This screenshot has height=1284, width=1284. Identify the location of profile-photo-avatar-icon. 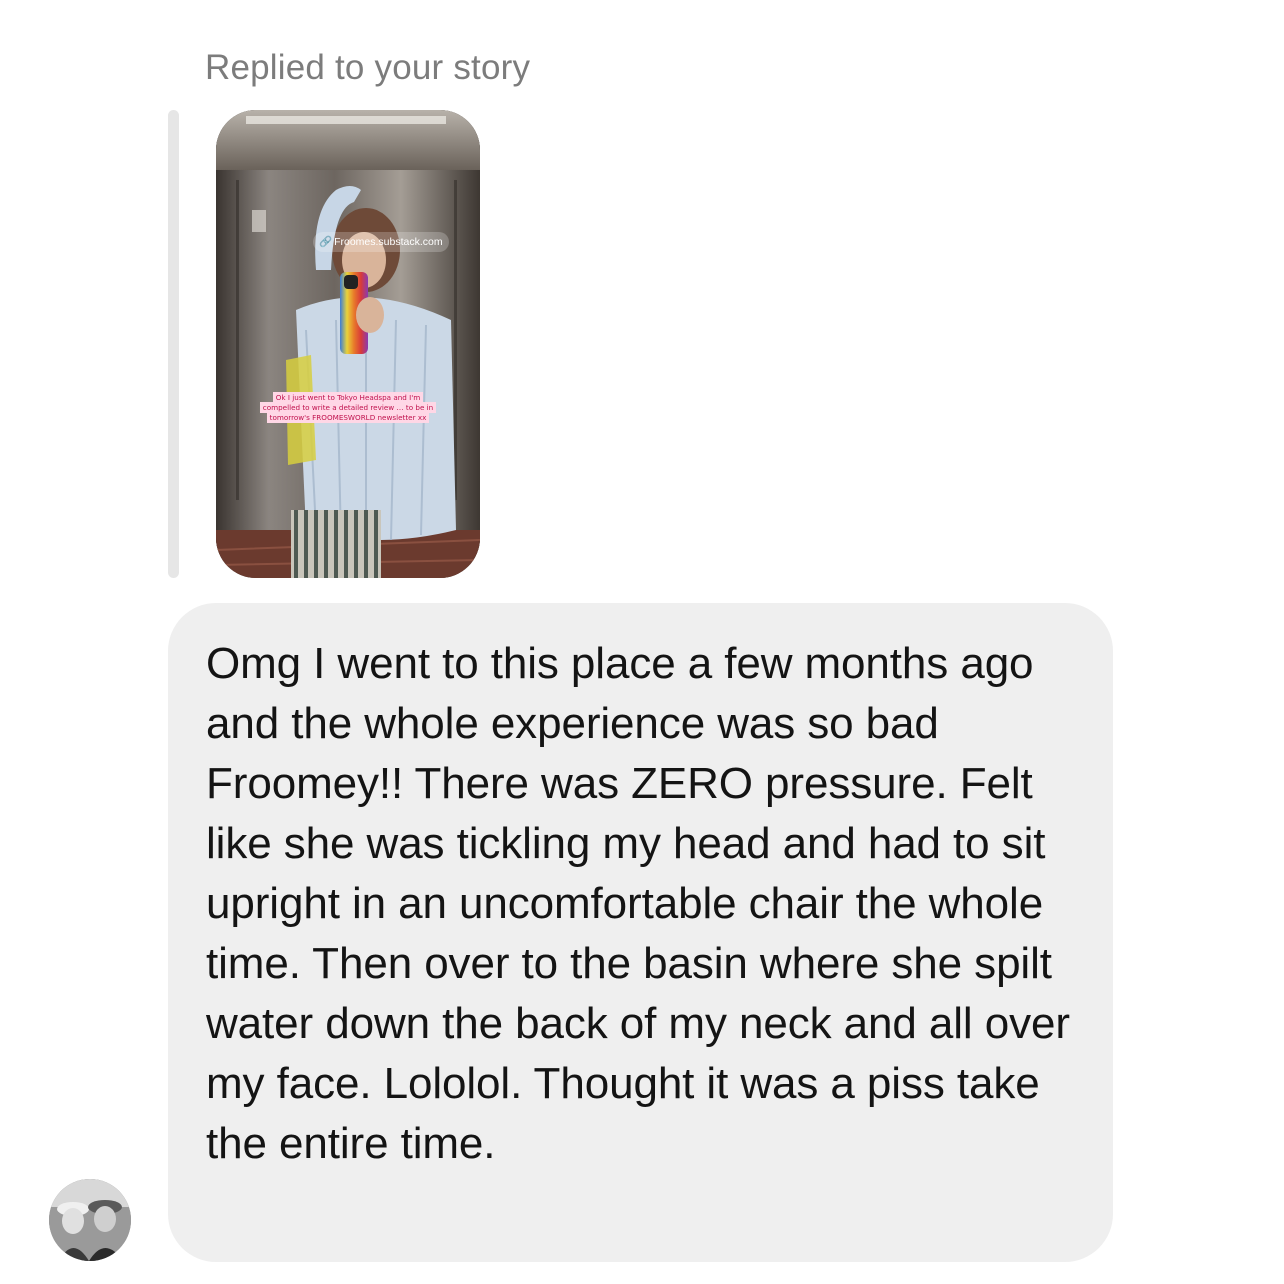
(90, 1220).